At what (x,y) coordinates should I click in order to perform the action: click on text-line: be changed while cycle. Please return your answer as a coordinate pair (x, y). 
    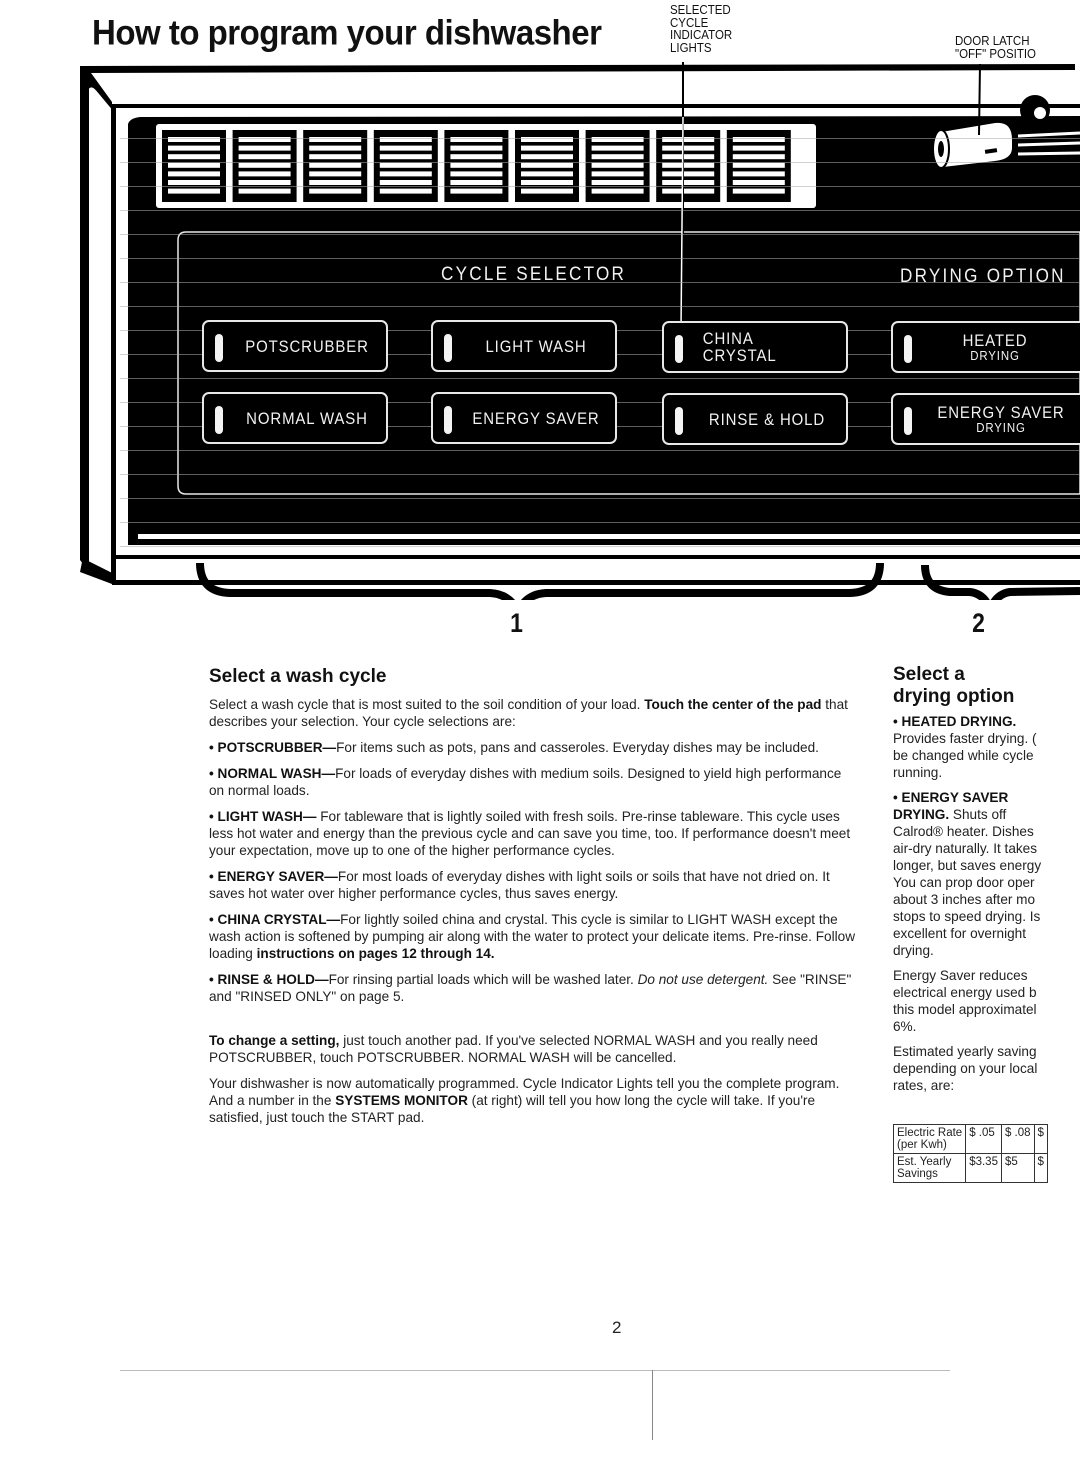
    Looking at the image, I should click on (963, 755).